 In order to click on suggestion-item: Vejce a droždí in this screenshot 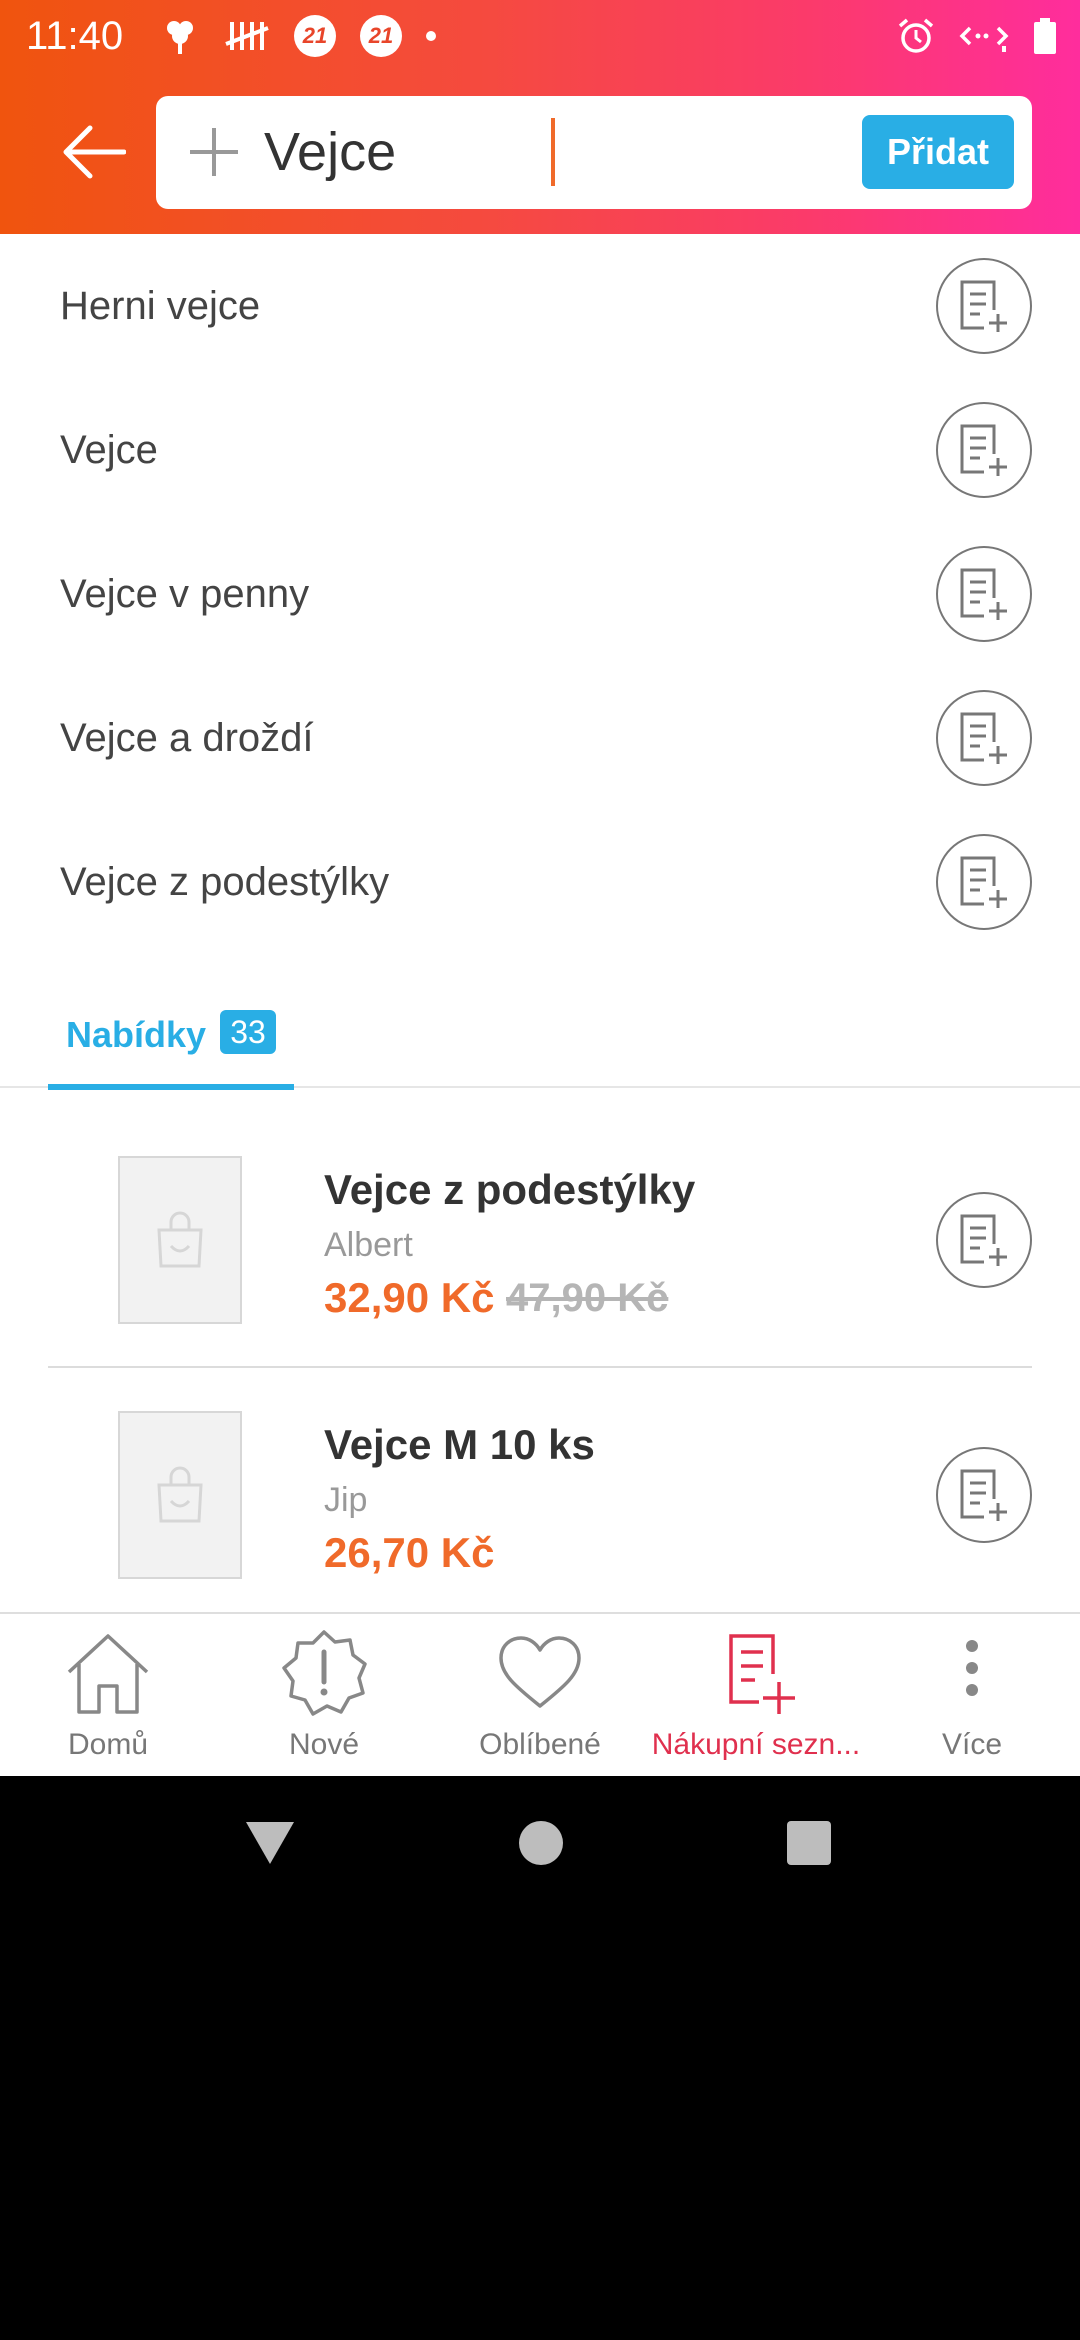, I will do `click(540, 738)`.